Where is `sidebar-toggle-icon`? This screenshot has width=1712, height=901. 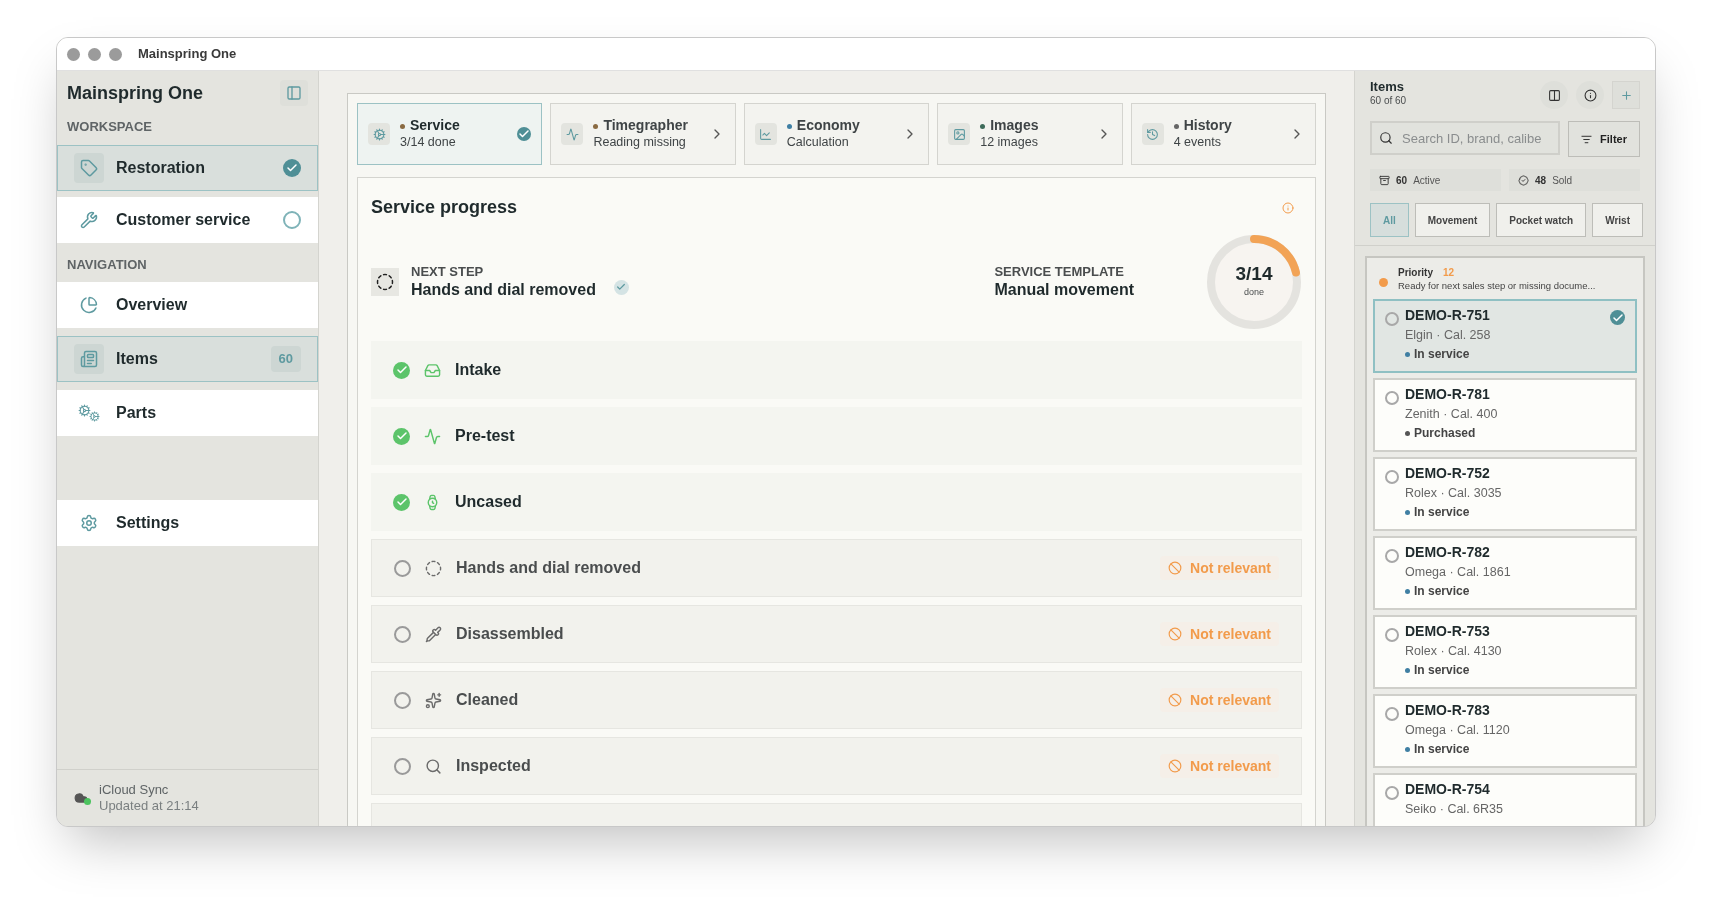
sidebar-toggle-icon is located at coordinates (294, 93).